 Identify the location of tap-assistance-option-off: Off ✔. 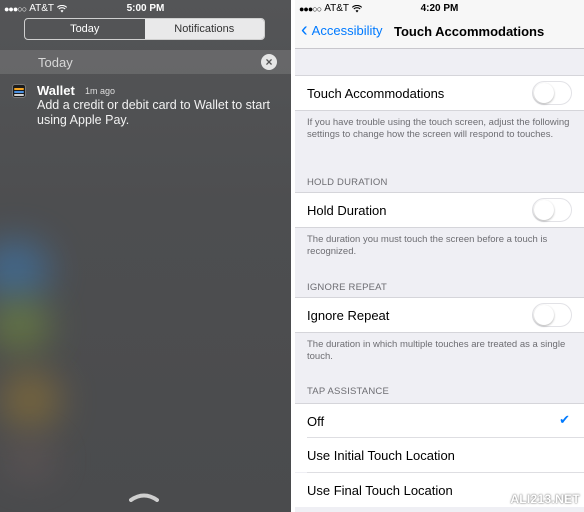
(439, 420).